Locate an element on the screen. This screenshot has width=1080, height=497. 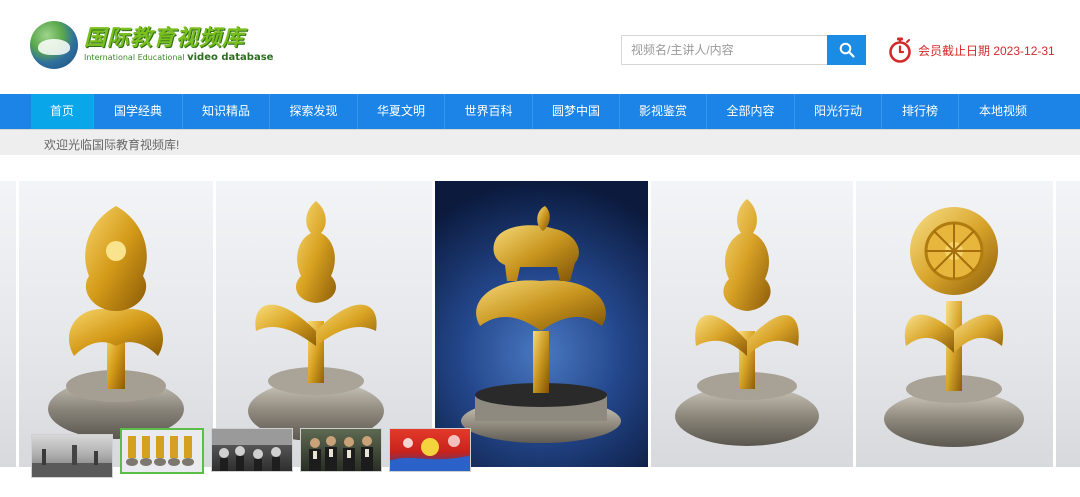
nav-item-discovery: 探索发现 is located at coordinates (314, 111).